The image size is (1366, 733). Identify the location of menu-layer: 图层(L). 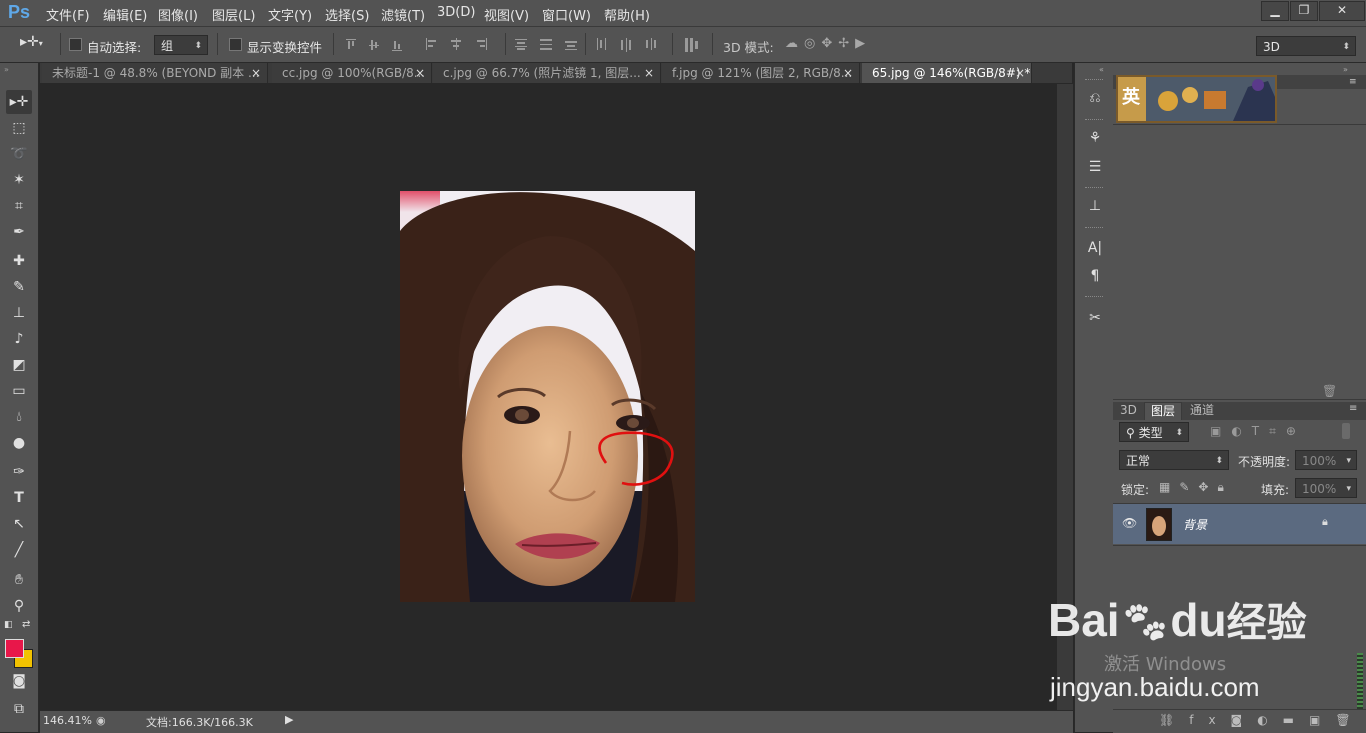
(233, 14).